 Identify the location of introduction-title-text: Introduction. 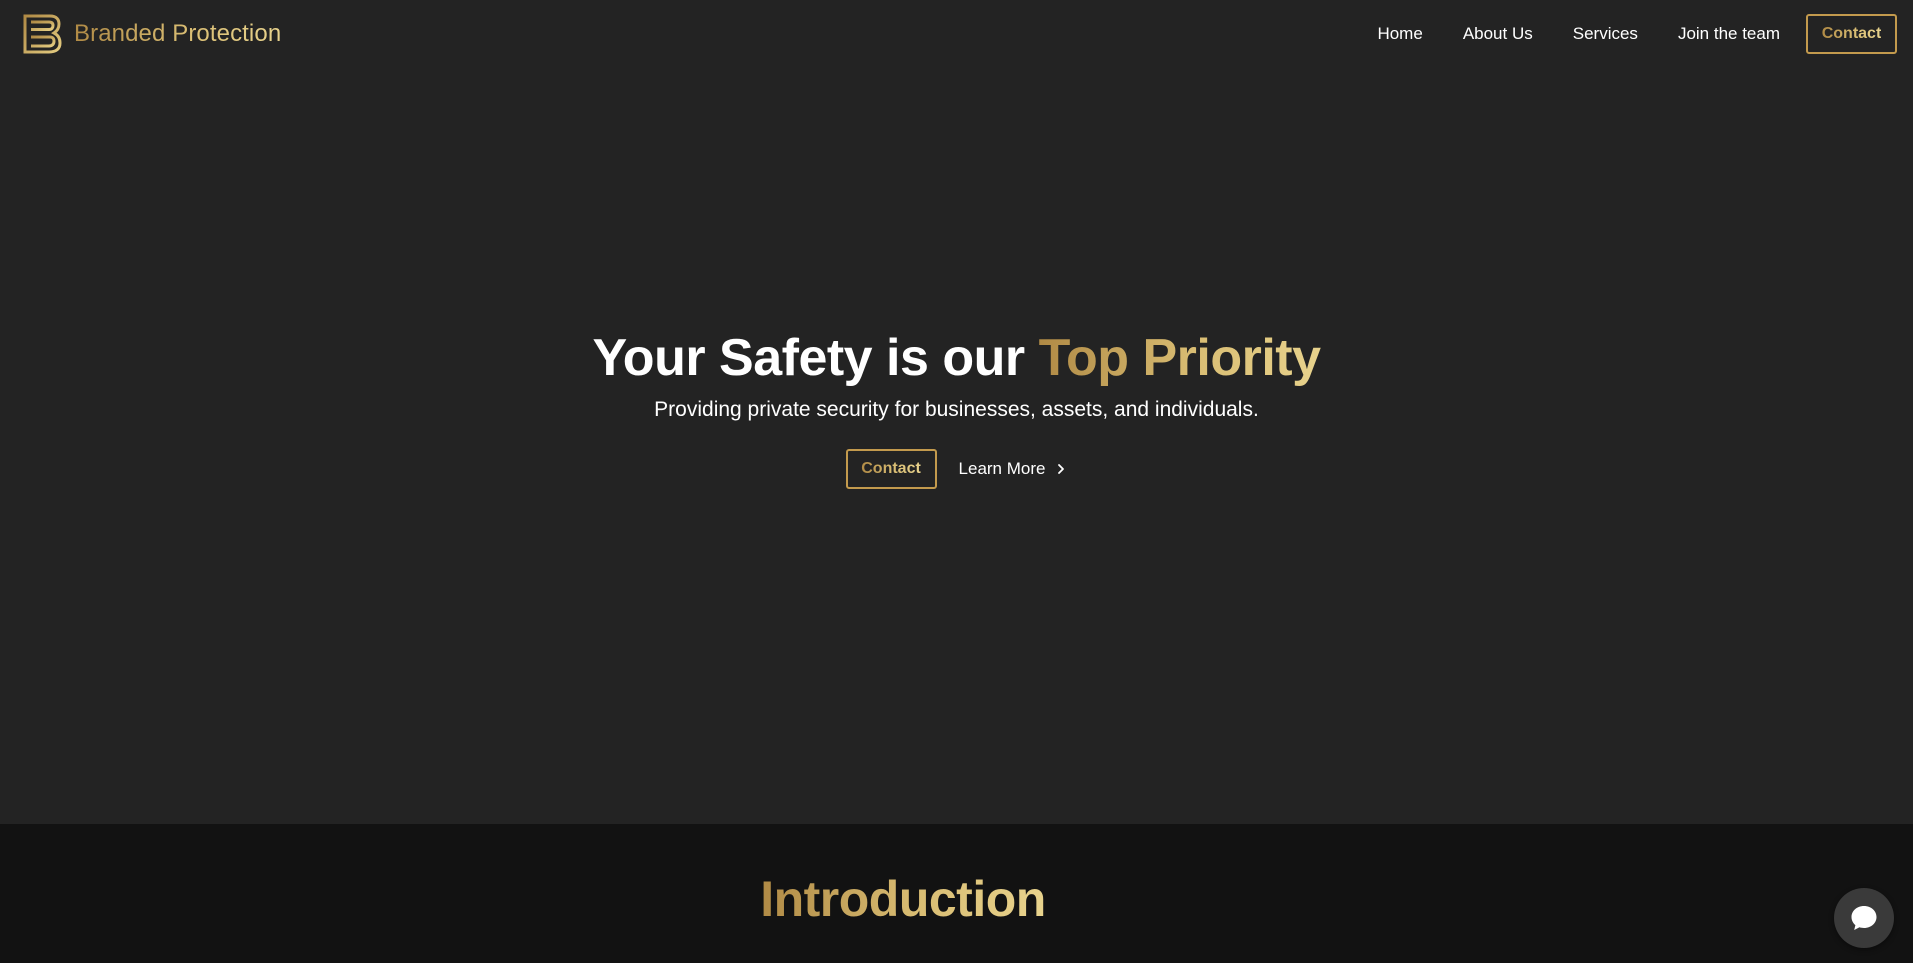
(903, 899).